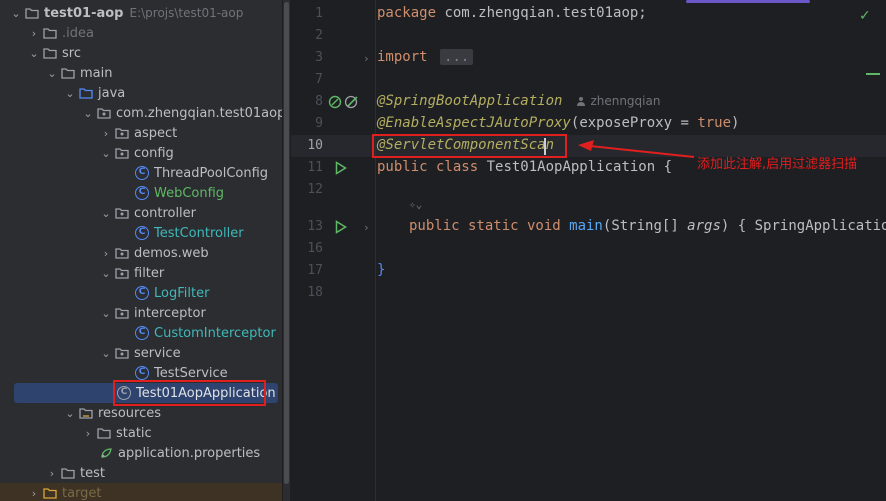 The image size is (886, 501). What do you see at coordinates (190, 353) in the screenshot?
I see `tree-row-service: ⌄ service` at bounding box center [190, 353].